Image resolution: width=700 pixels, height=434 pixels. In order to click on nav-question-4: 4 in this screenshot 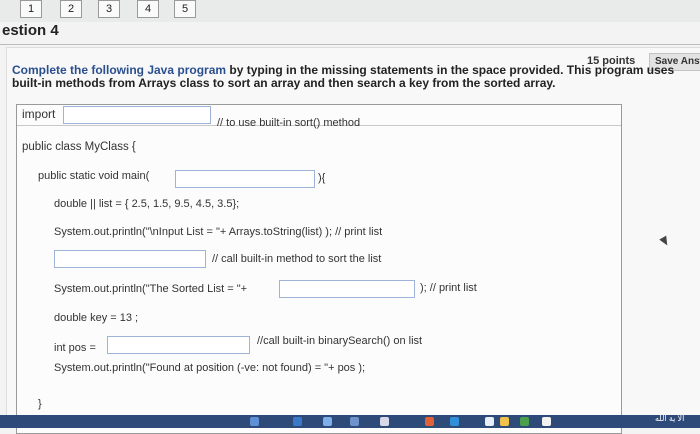, I will do `click(148, 9)`.